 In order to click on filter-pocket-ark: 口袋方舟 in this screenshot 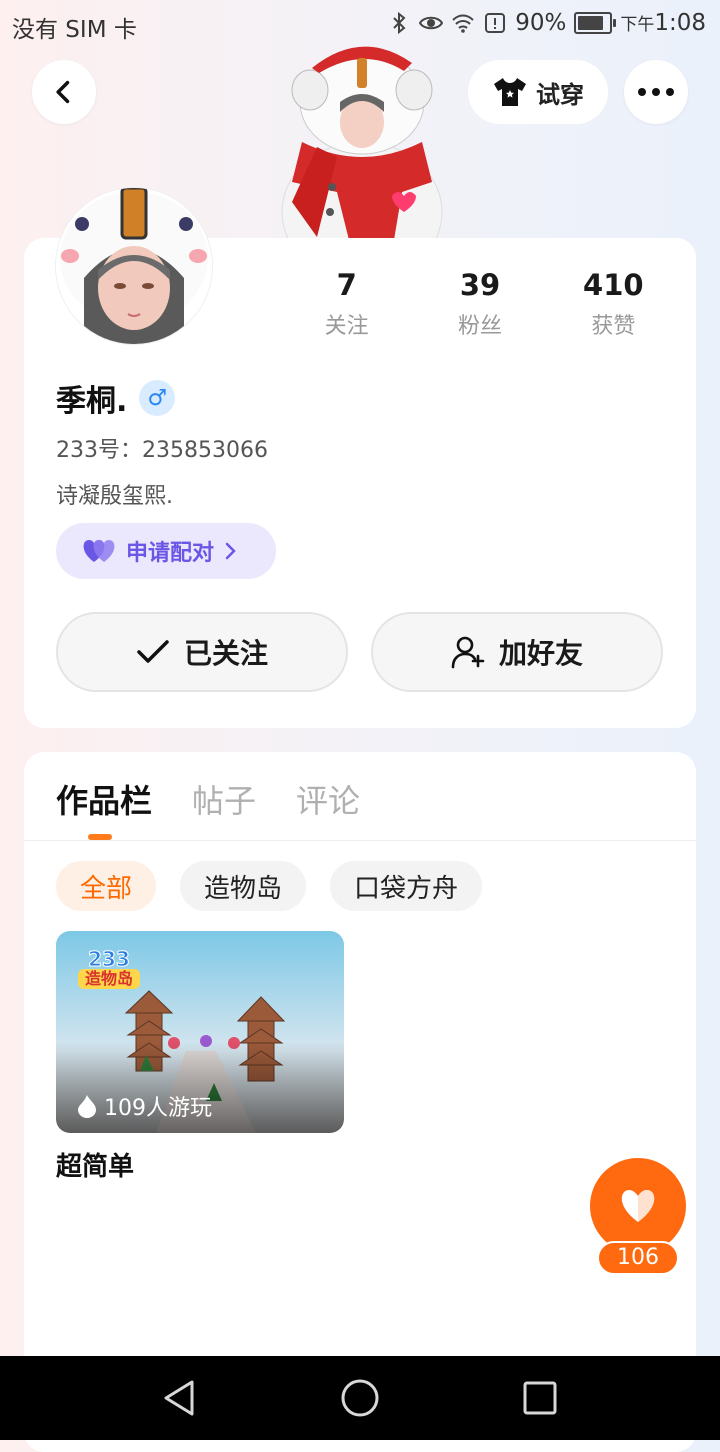, I will do `click(406, 886)`.